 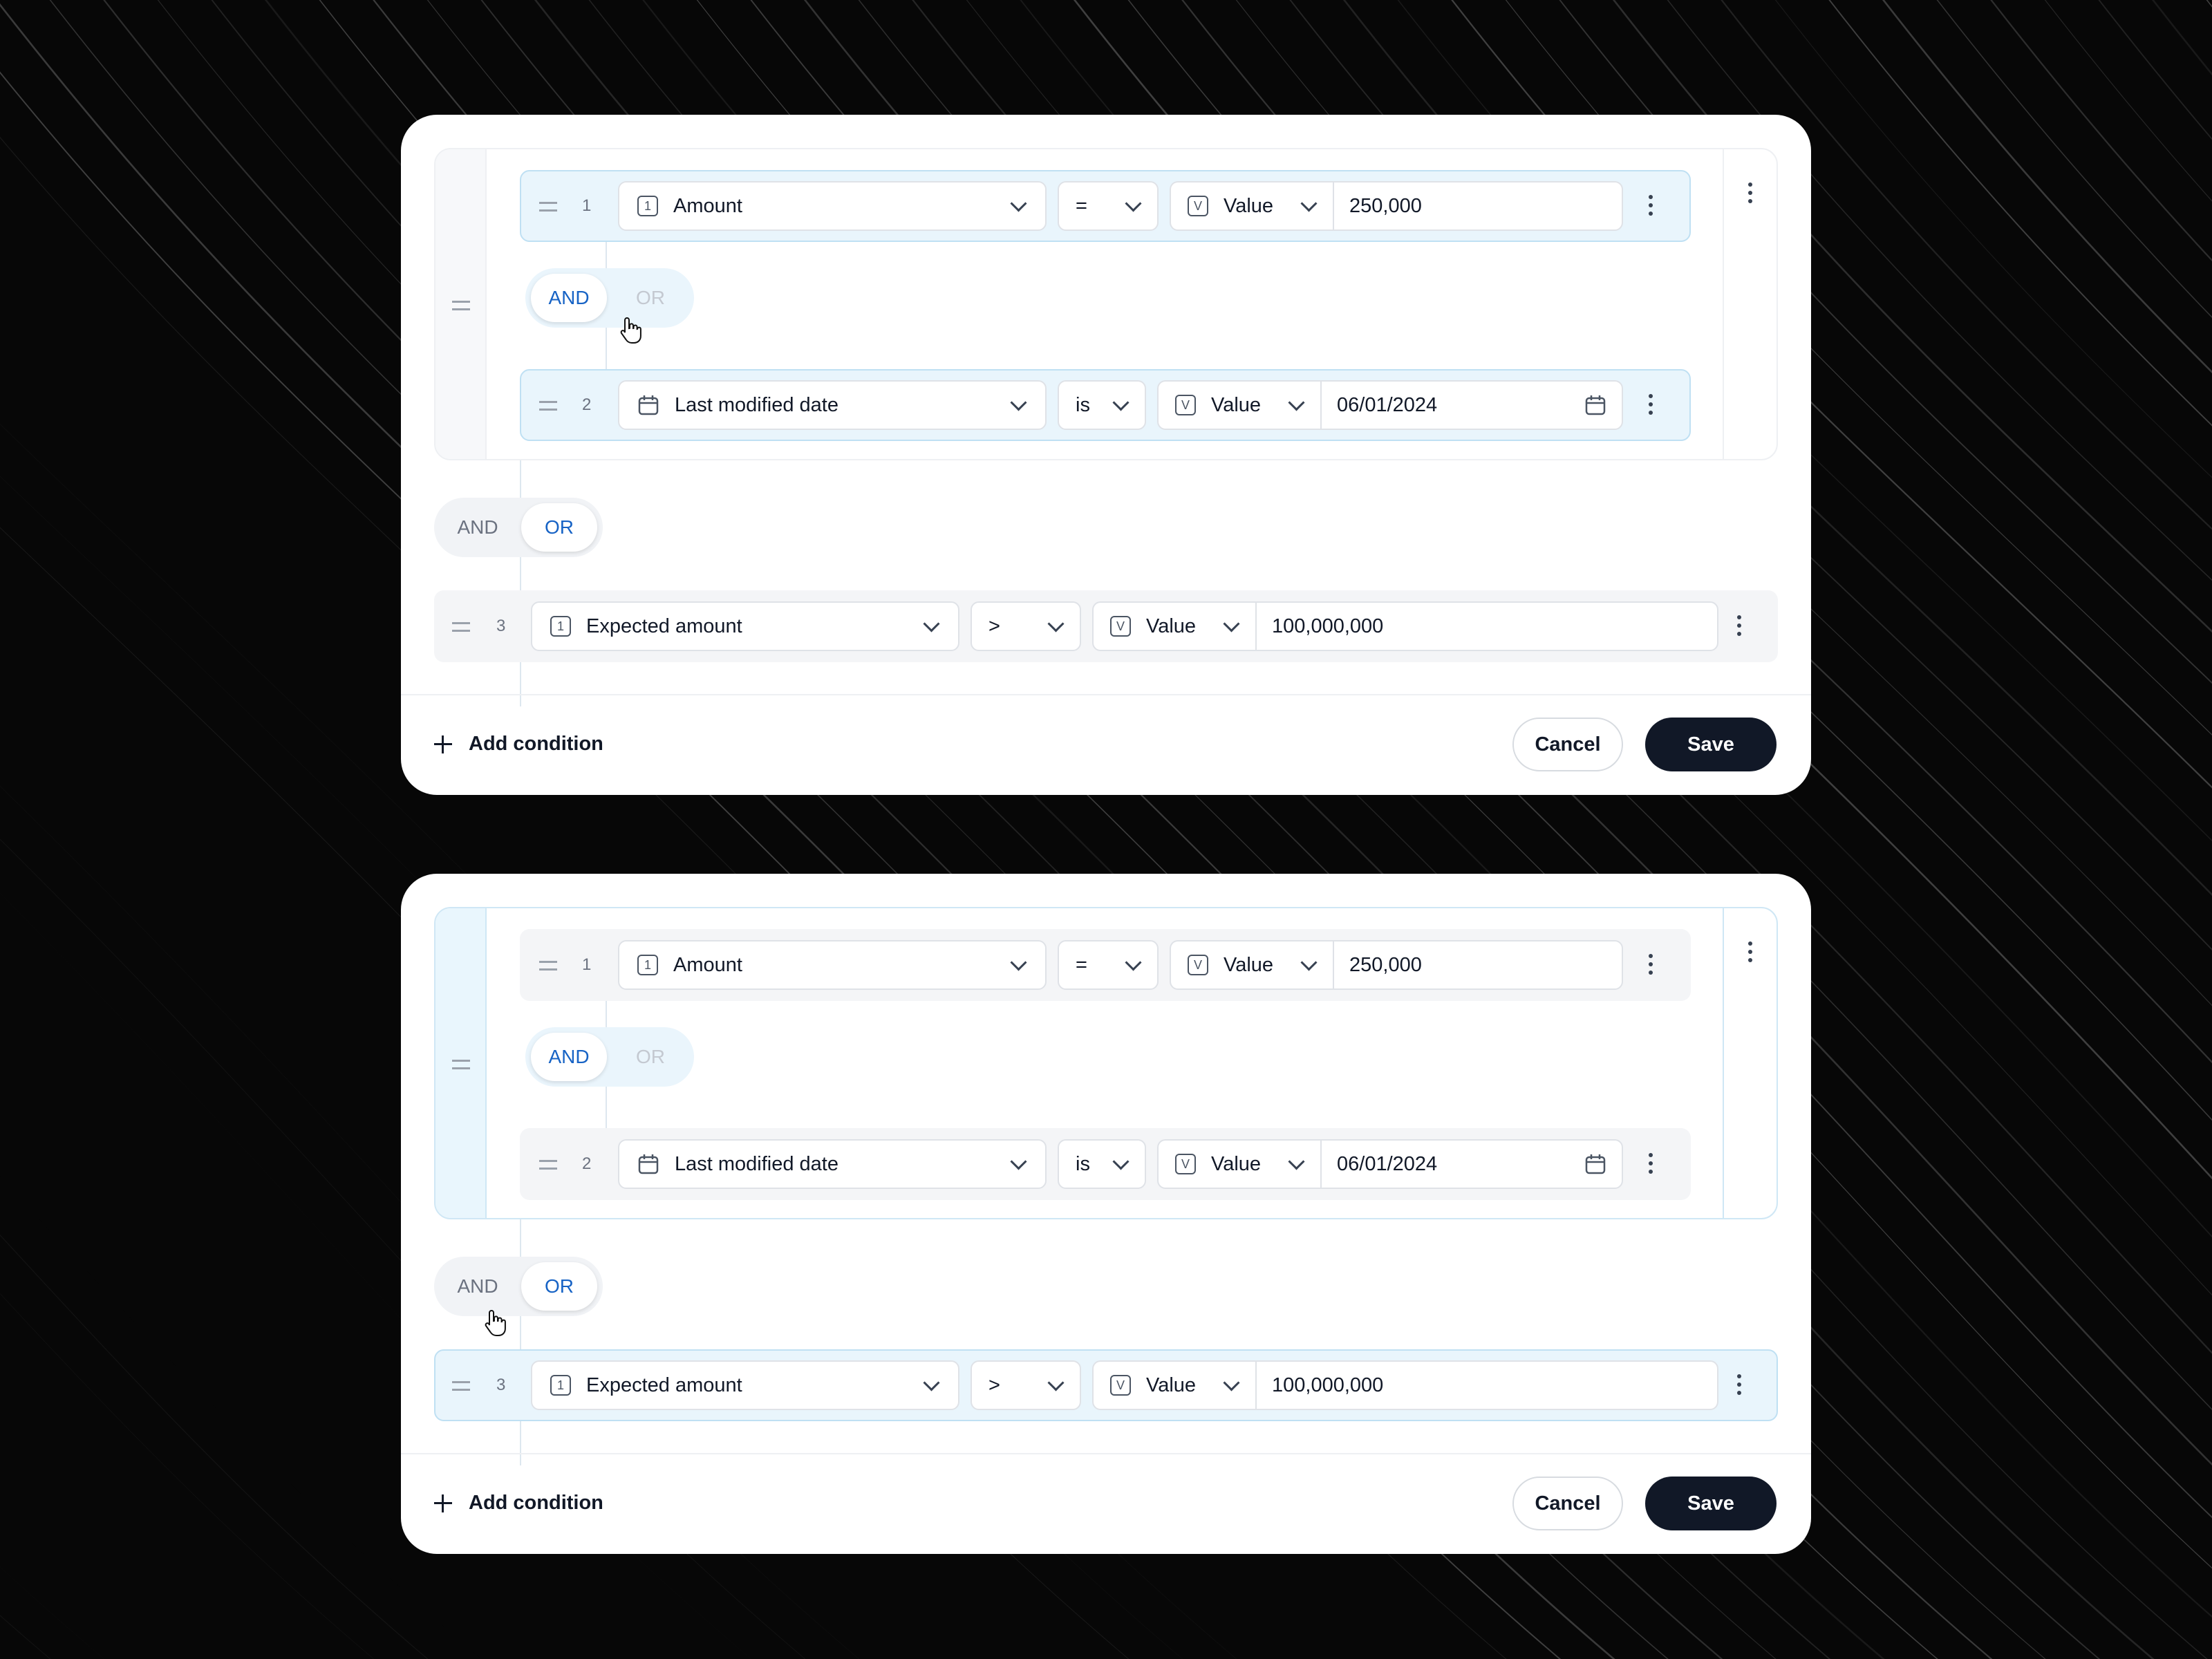 I want to click on condition-row: 3 1 Expected amount > V Value 100,000,000, so click(x=1106, y=626).